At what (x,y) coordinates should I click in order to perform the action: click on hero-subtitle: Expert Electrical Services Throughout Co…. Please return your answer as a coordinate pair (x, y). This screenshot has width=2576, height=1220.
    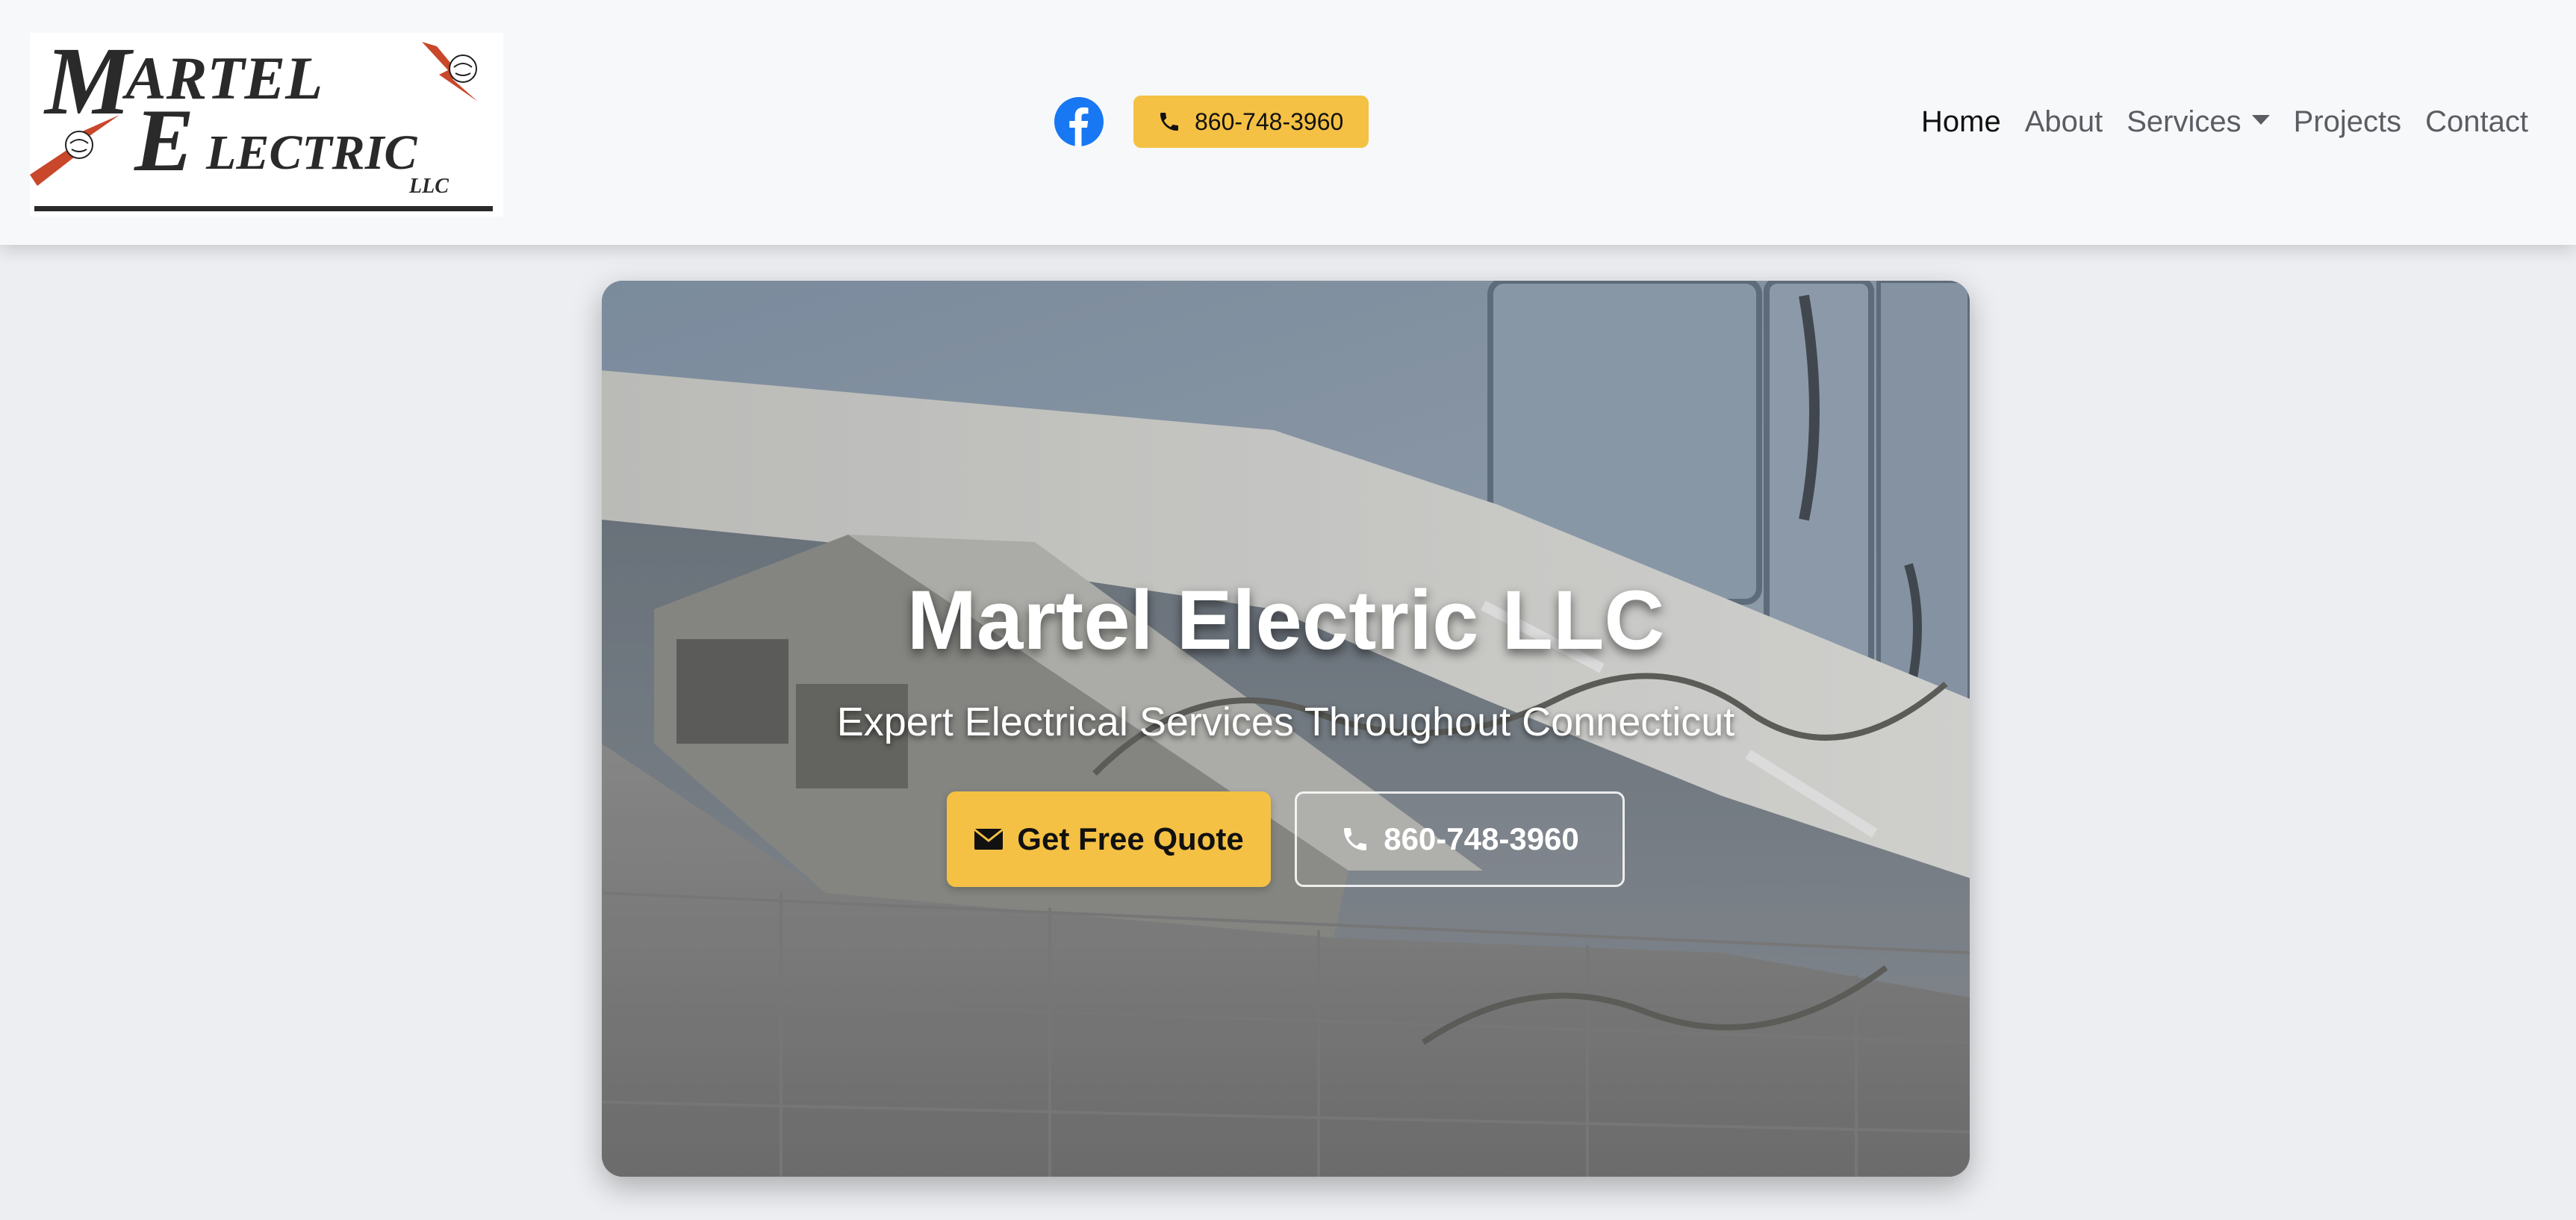
    Looking at the image, I should click on (1285, 722).